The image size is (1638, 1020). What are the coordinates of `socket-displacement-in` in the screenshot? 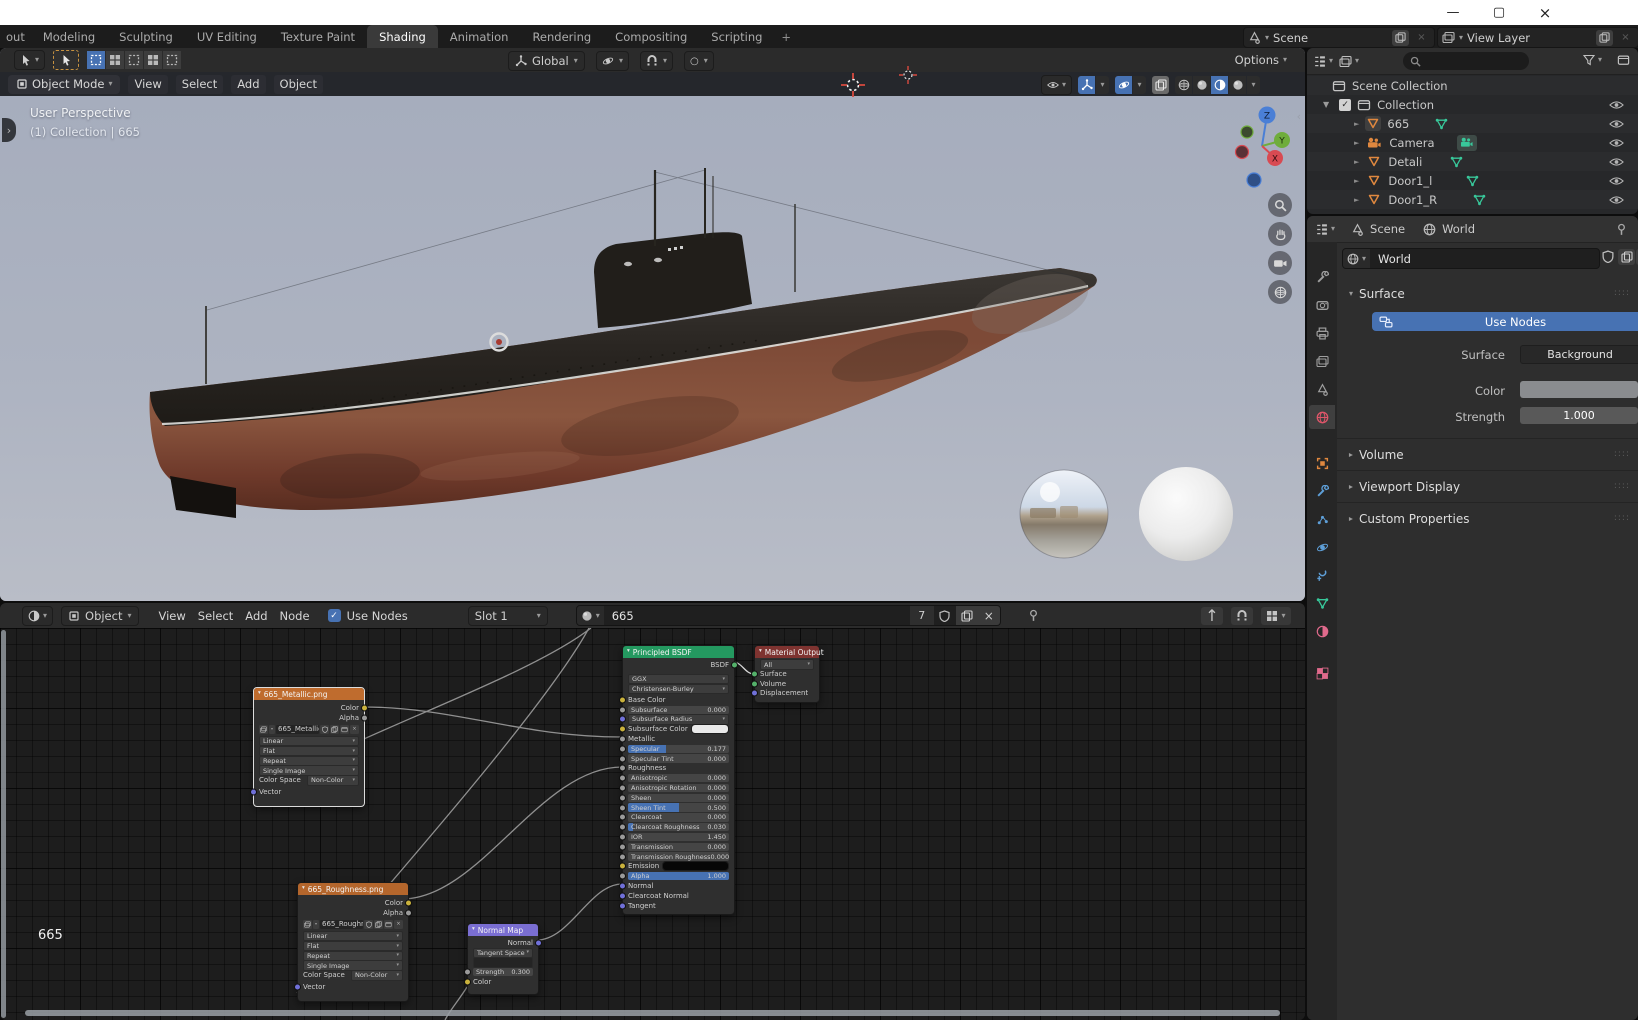 It's located at (754, 693).